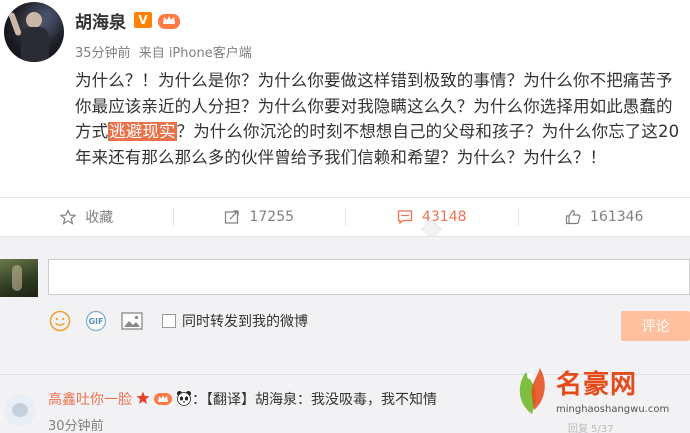 Image resolution: width=690 pixels, height=433 pixels. What do you see at coordinates (127, 20) in the screenshot?
I see `author-row: 胡海泉 V` at bounding box center [127, 20].